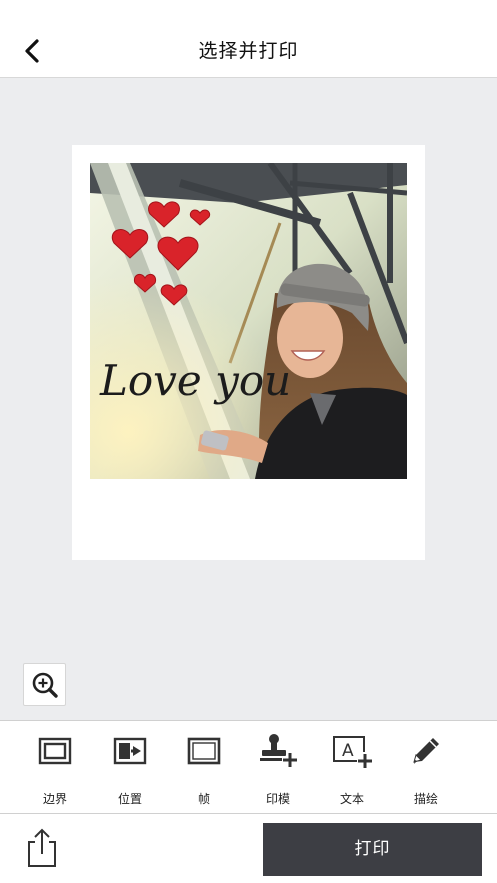  I want to click on text-add-icon: A, so click(353, 752).